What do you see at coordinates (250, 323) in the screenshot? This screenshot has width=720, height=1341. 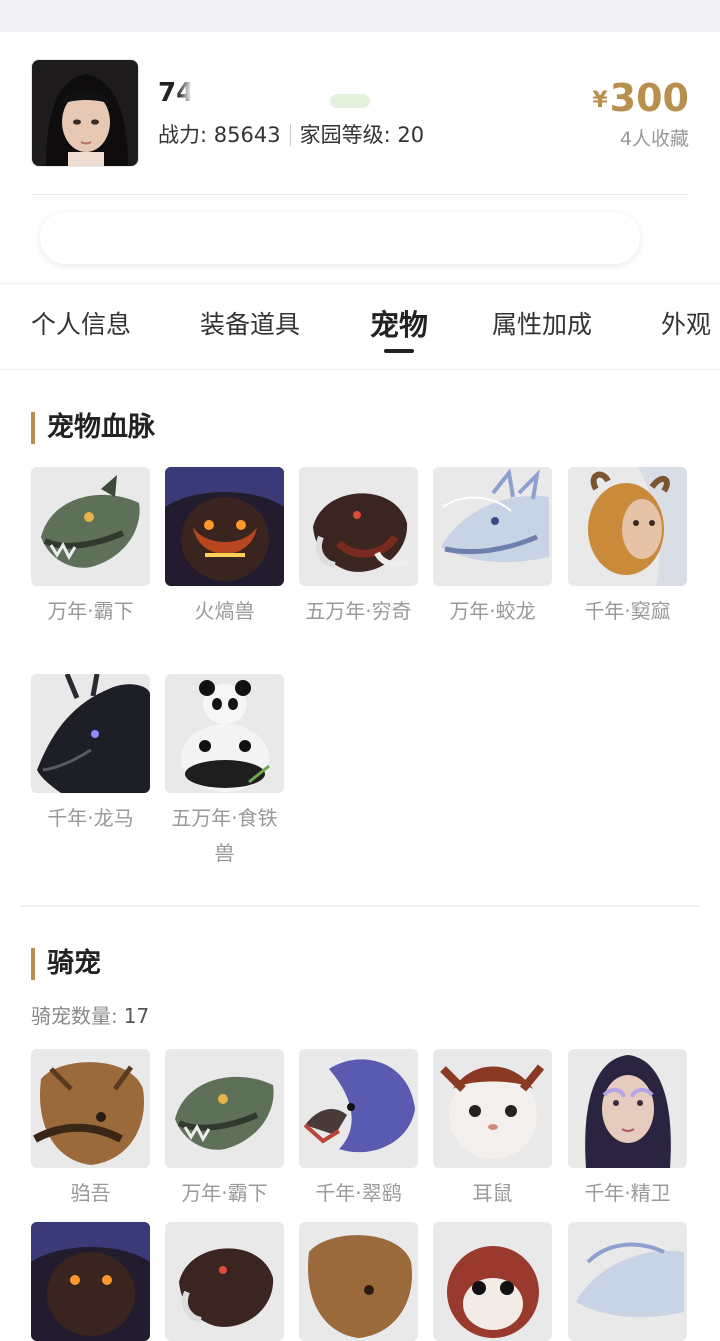 I see `tab-equipment: 装备道具` at bounding box center [250, 323].